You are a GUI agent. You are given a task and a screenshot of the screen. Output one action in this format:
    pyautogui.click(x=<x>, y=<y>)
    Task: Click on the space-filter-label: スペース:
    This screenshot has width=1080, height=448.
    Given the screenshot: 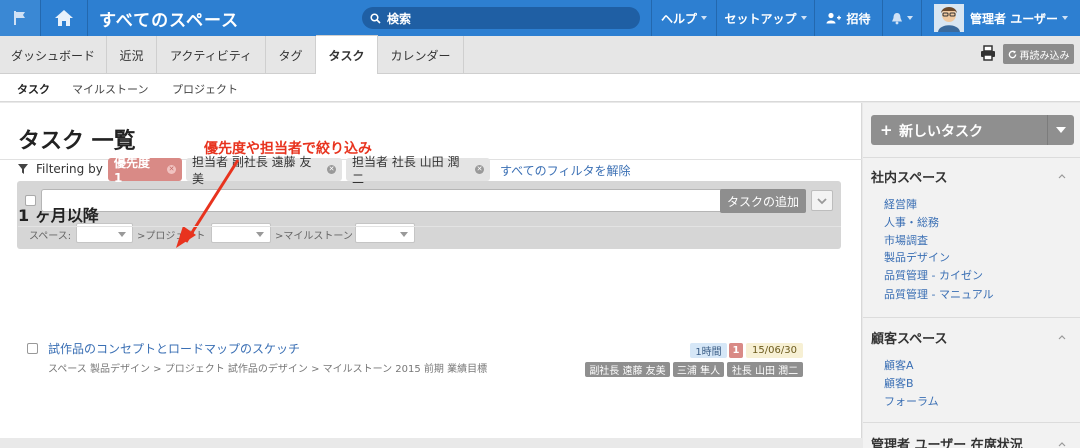 What is the action you would take?
    pyautogui.click(x=50, y=236)
    